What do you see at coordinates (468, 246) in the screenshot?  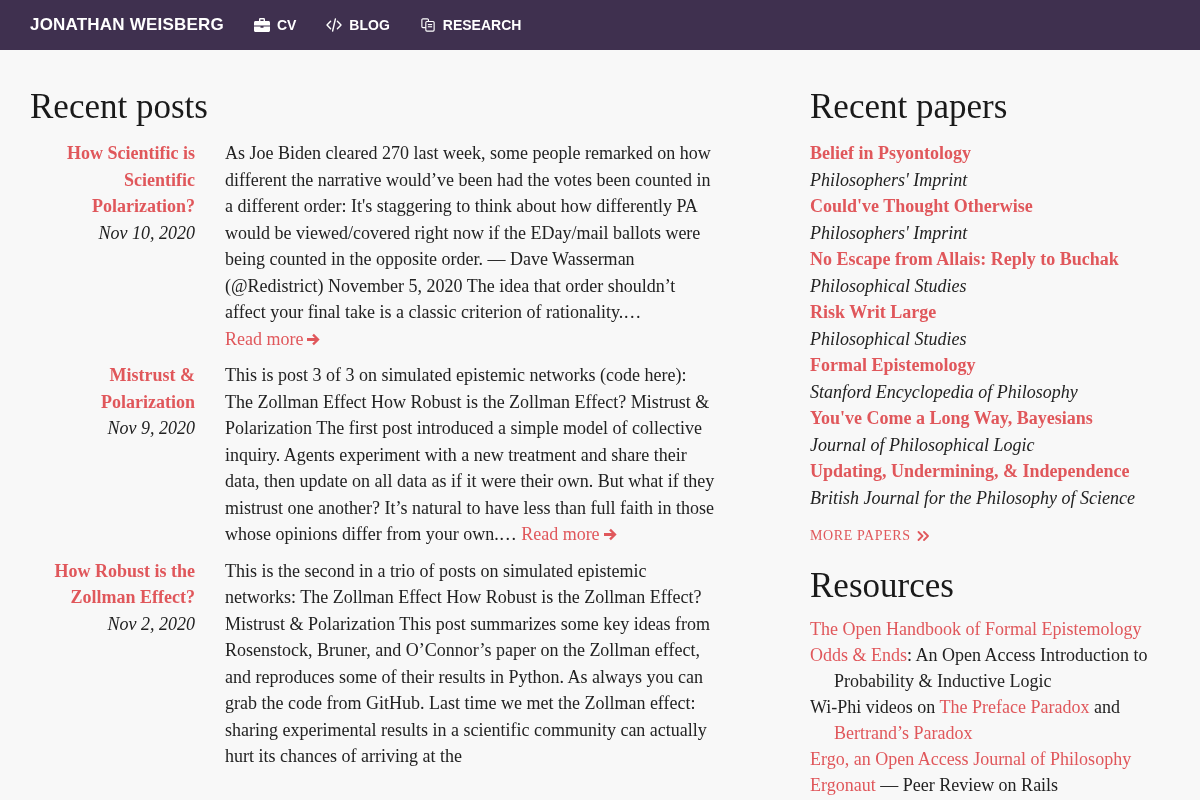 I see `post-excerpt: As Joe Biden cleared 270 last week, some people remarked on how different the narrative would’ve been had the votes been counted in a different order: It's staggering to think about how differently PA would be viewed/covered right now if the EDay/mail ballots were being counted in the opposite order. — Dave Wasserman (@Redistrict) November 5, 2020 The idea that order shouldn’t affect your final take is a classic criterion of rationality.… Read more` at bounding box center [468, 246].